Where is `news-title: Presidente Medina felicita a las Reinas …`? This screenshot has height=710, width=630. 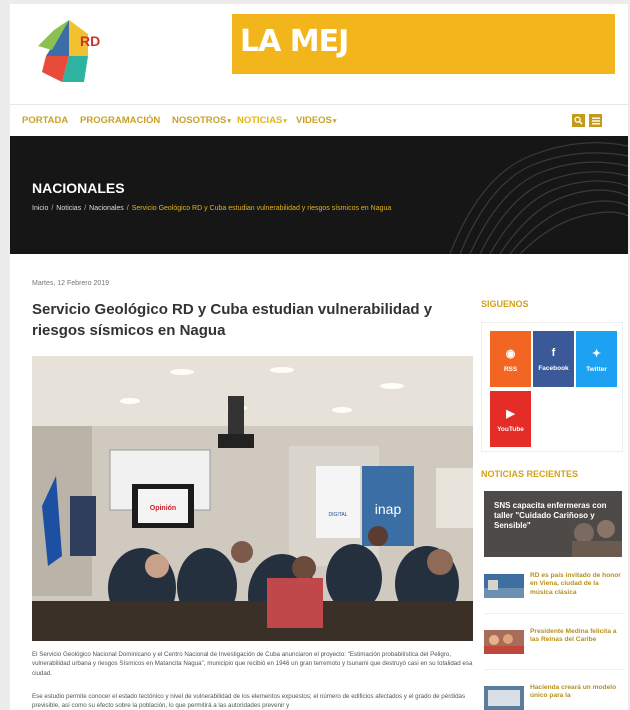
news-title: Presidente Medina felicita a las Reinas … is located at coordinates (573, 636).